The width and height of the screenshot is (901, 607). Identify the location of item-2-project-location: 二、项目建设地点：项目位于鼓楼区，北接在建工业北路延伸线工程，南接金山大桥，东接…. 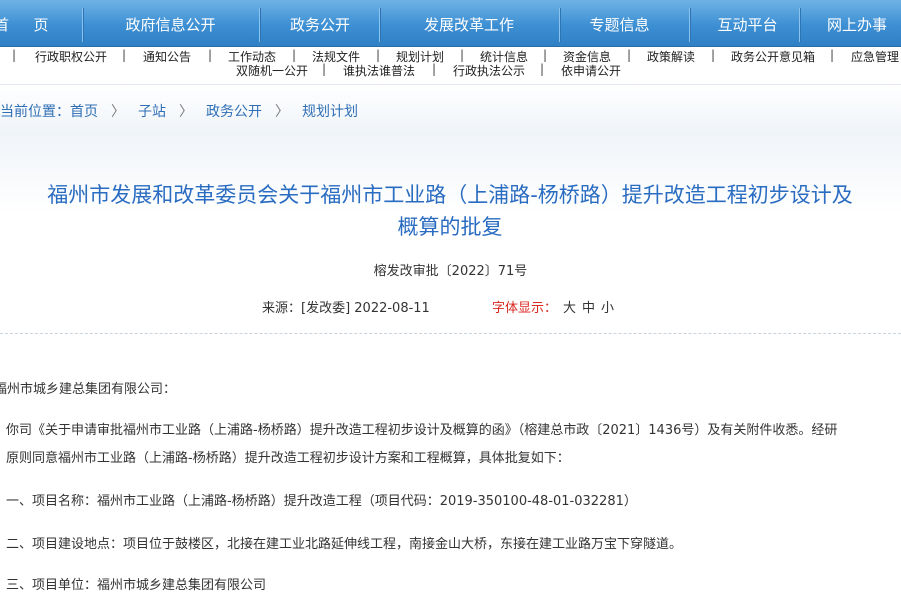
(344, 544).